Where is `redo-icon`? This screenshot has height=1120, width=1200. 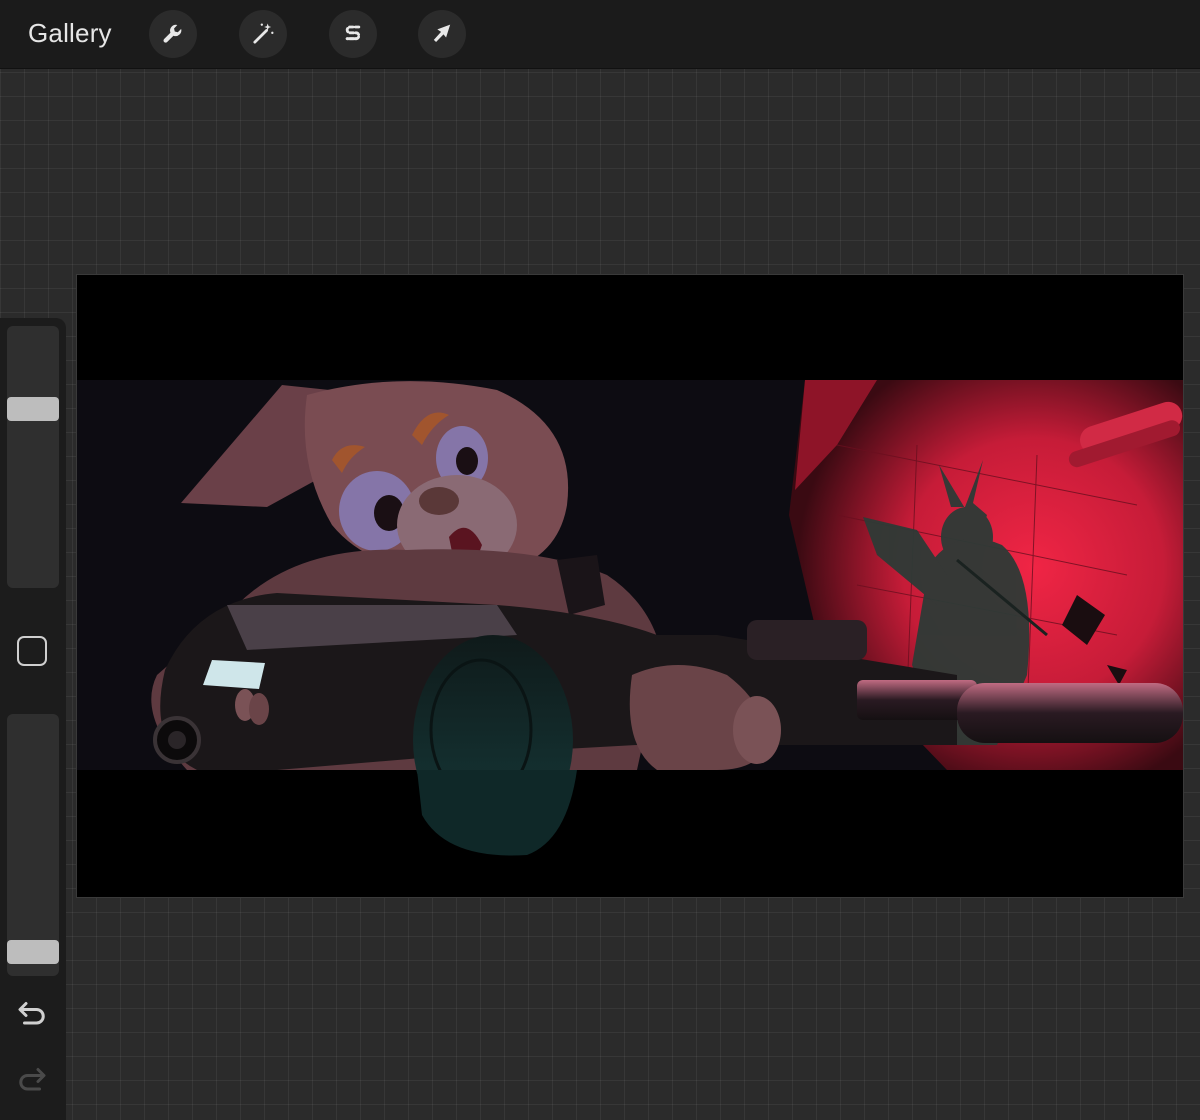 redo-icon is located at coordinates (32, 1080).